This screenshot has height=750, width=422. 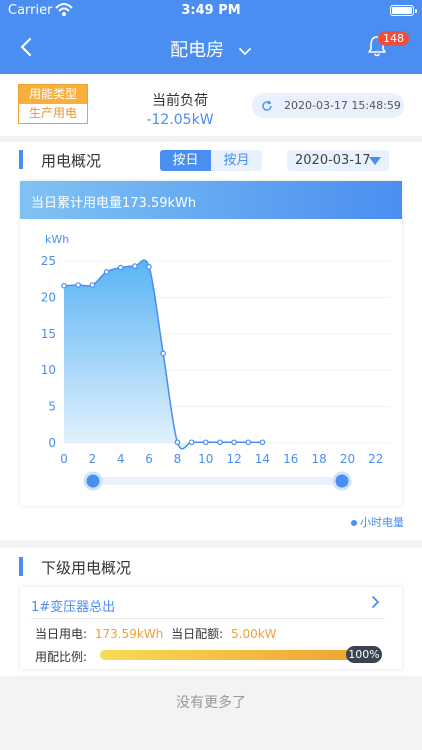 I want to click on no-more-text: 没有更多了, so click(x=211, y=703).